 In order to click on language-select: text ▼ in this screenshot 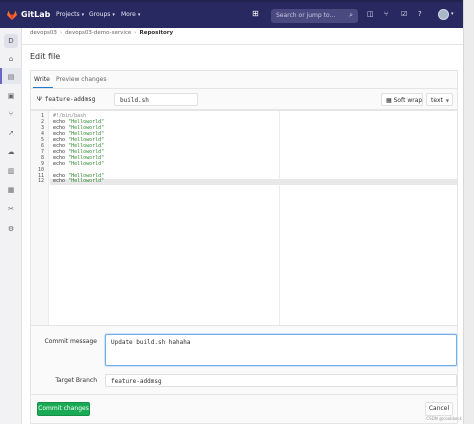, I will do `click(439, 99)`.